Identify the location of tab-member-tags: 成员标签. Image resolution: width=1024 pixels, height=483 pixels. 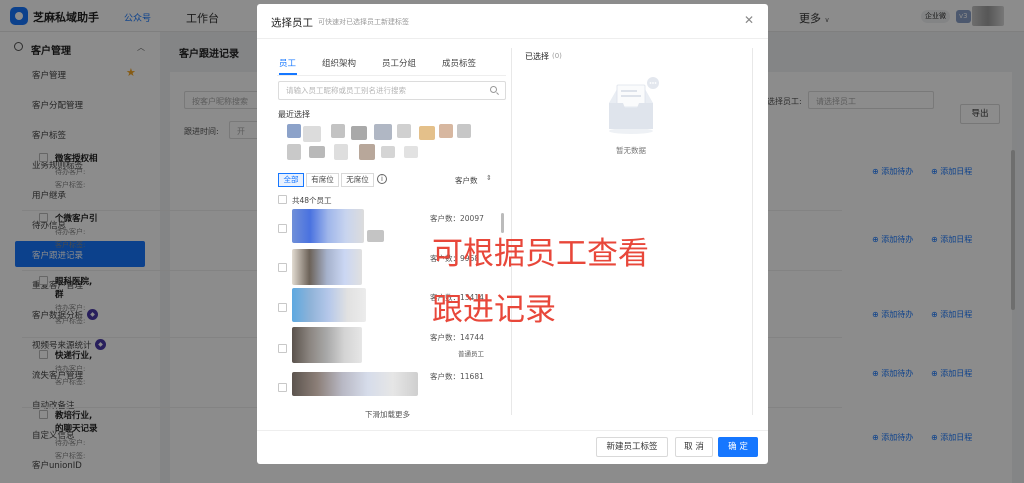
(459, 63).